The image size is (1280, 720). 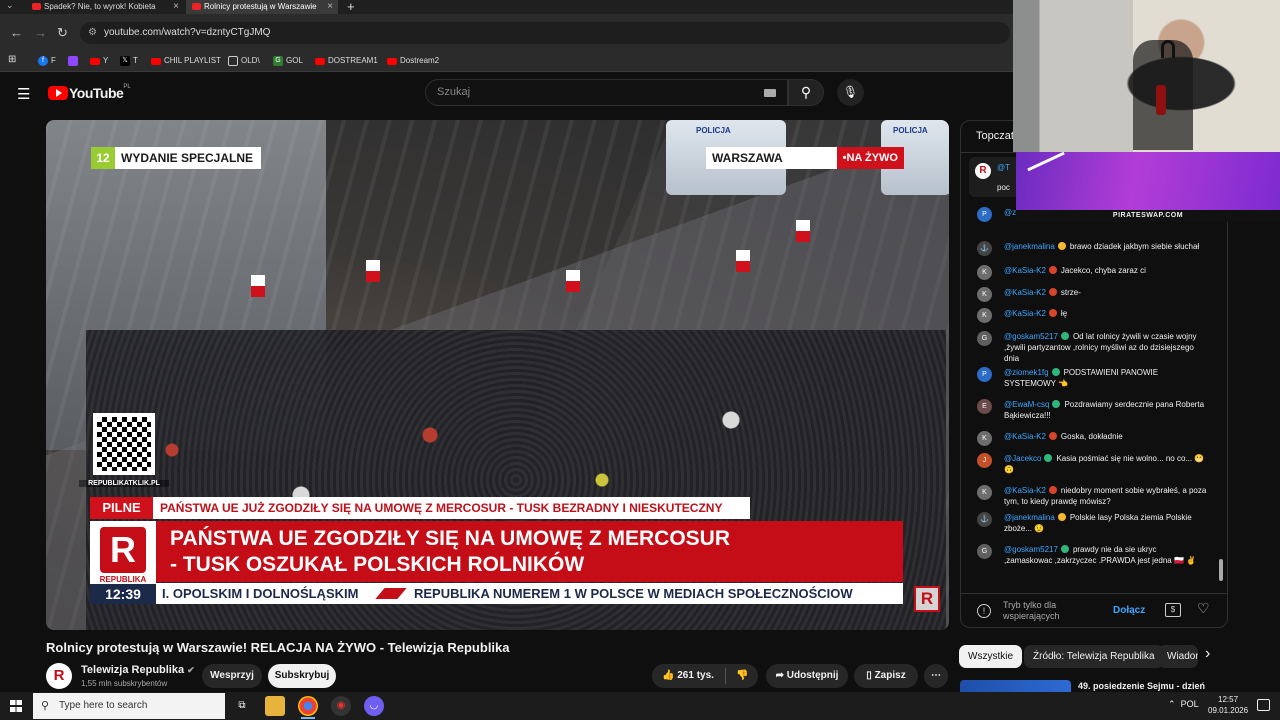 I want to click on browser-tab: Spadek? Nie, to wyrok! Kobieta ×, so click(x=105, y=7).